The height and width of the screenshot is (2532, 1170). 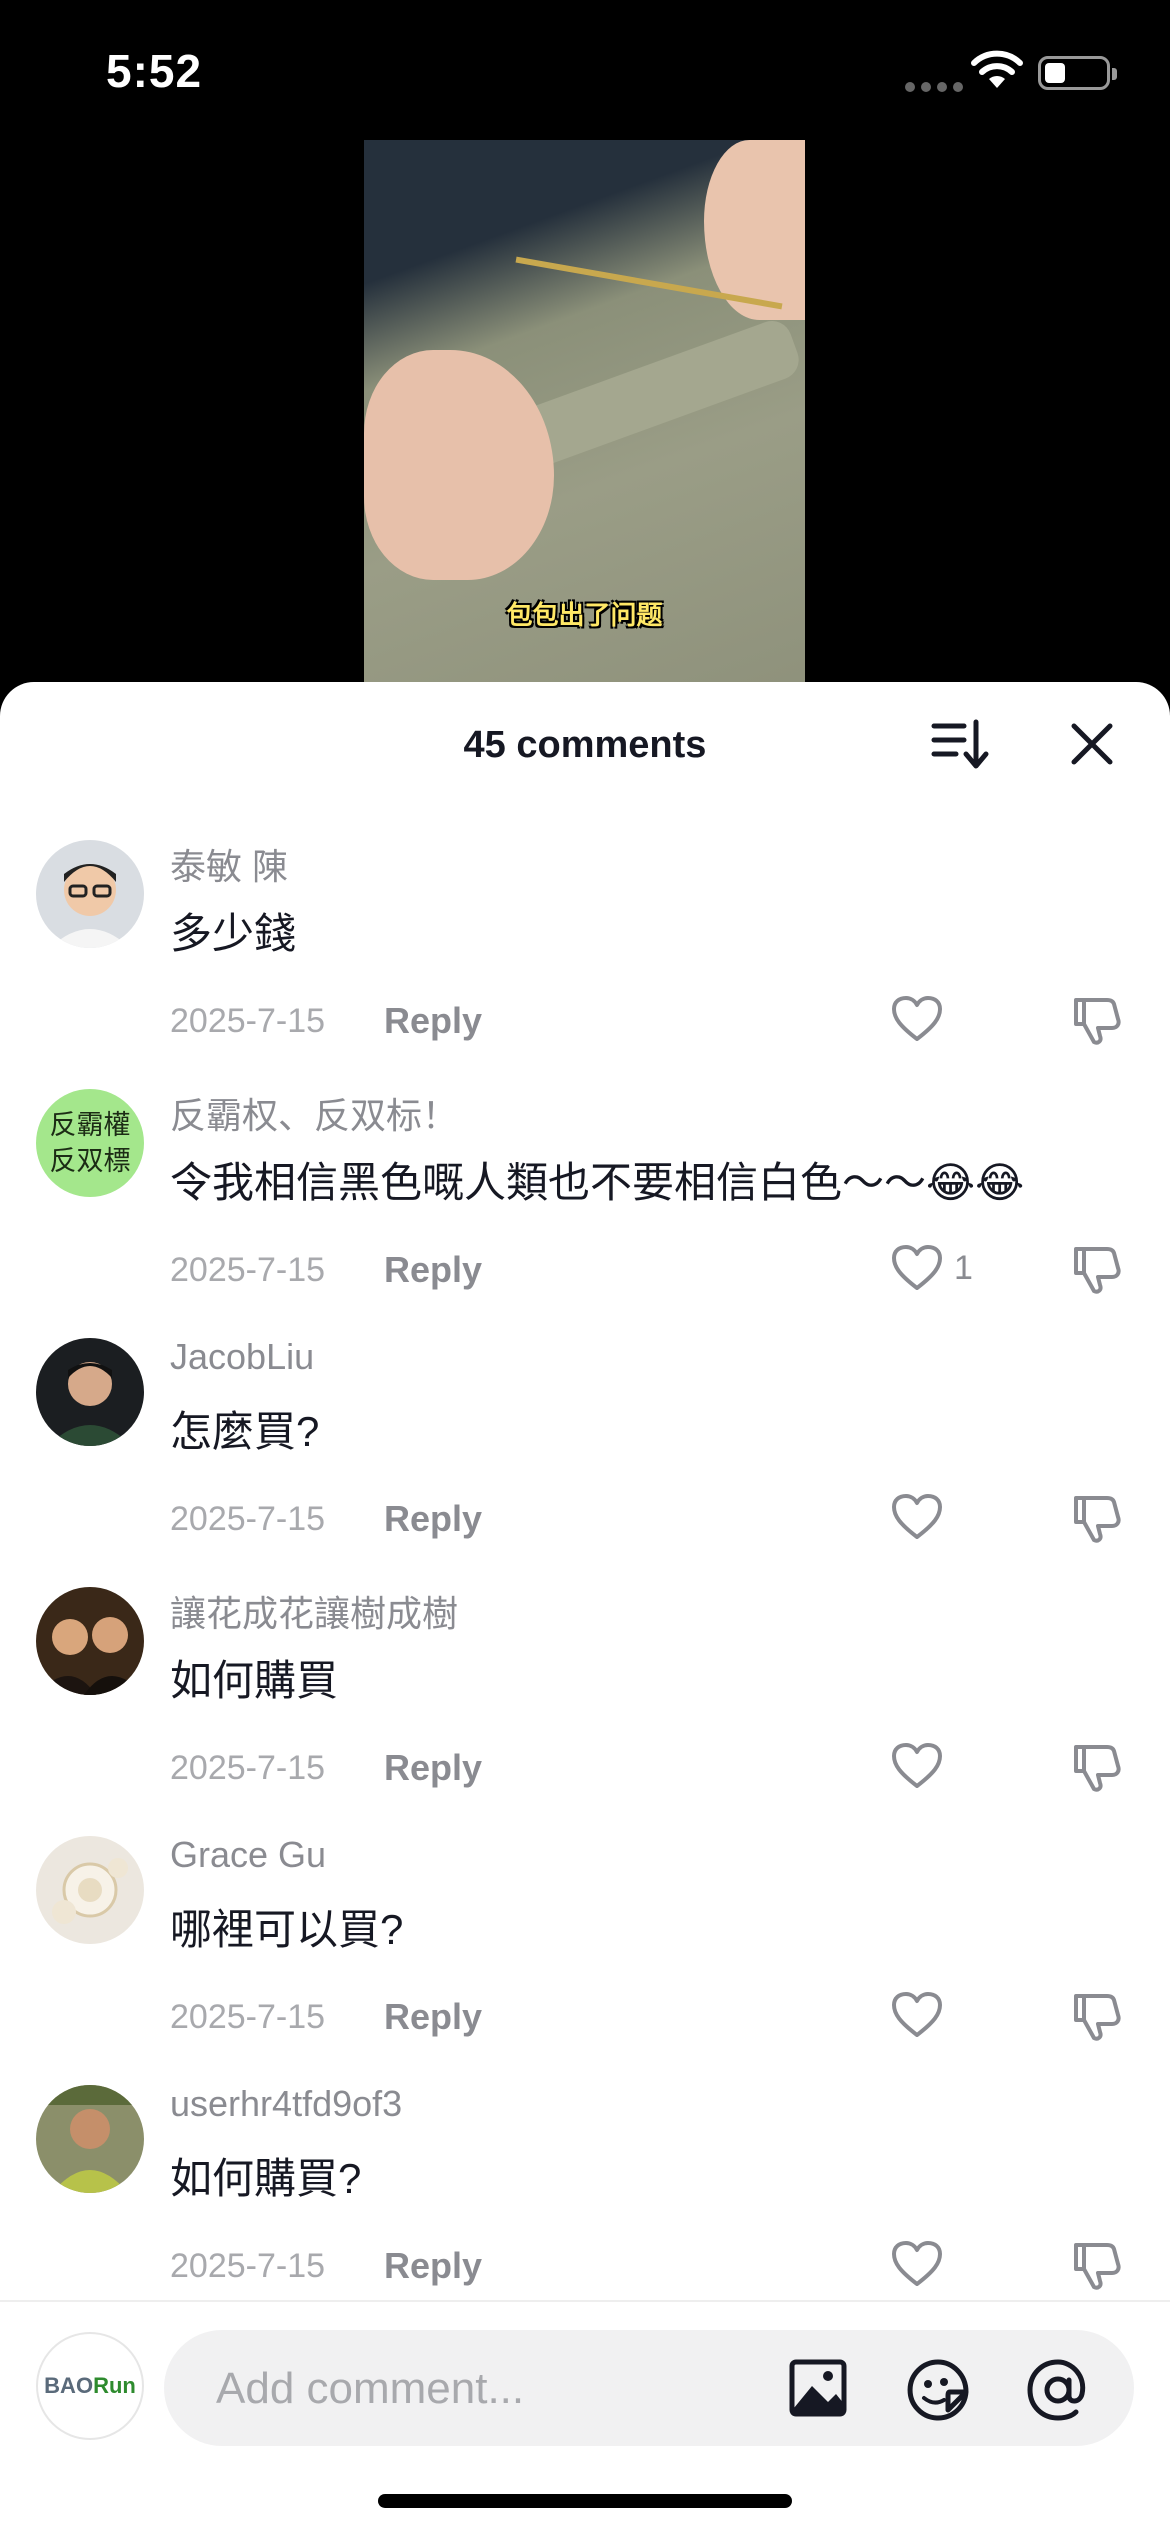 What do you see at coordinates (585, 2501) in the screenshot?
I see `home-indicator` at bounding box center [585, 2501].